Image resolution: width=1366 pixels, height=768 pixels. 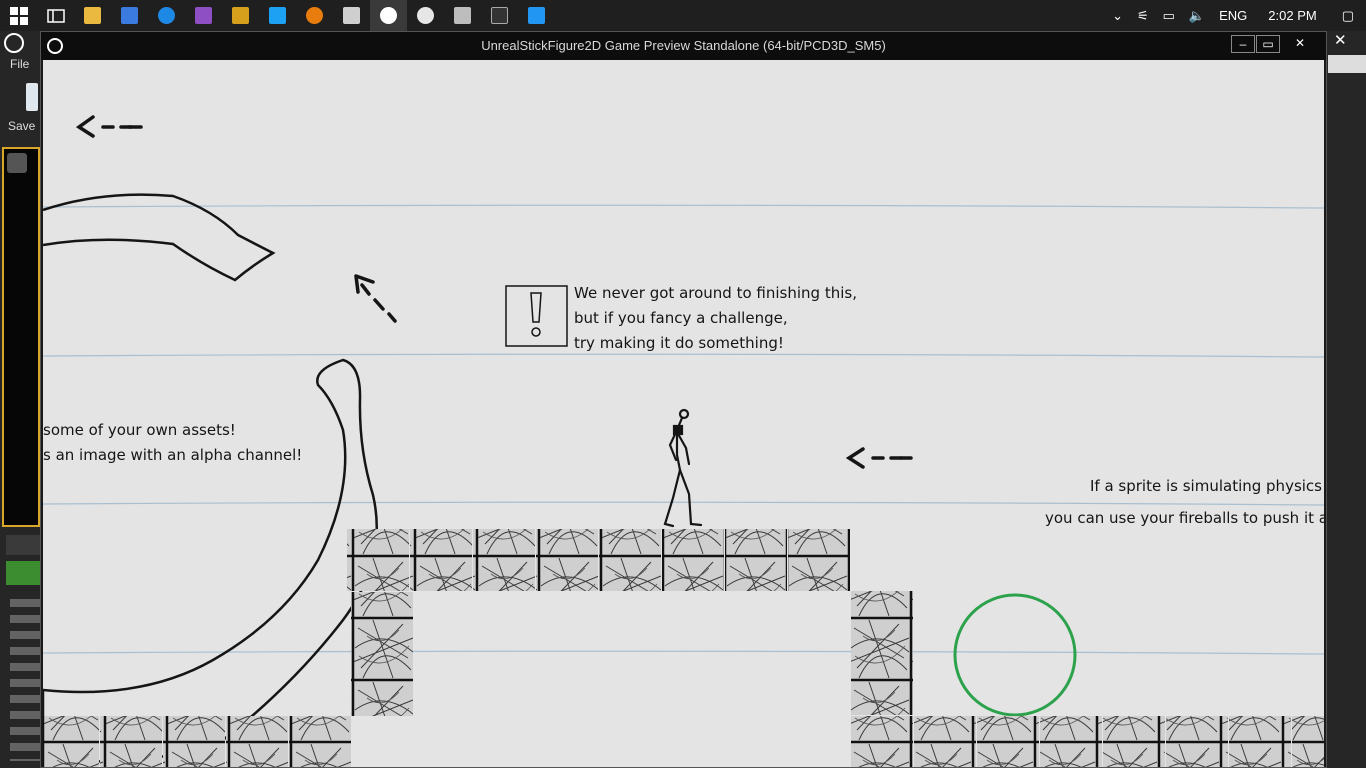 I want to click on app-icon, so click(x=240, y=15).